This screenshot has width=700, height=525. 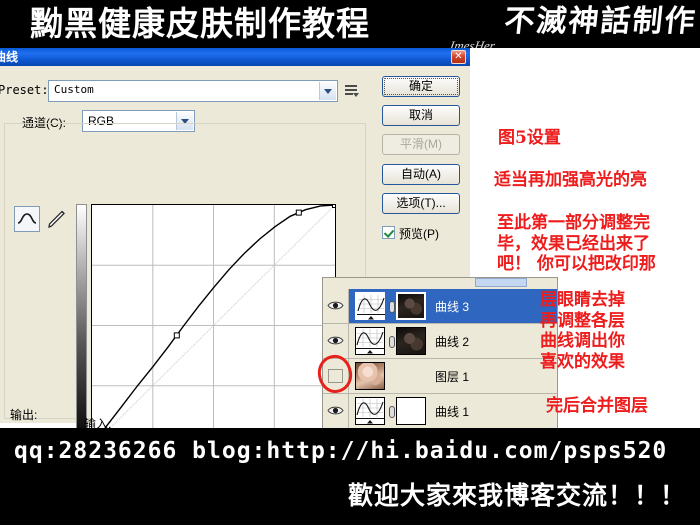 What do you see at coordinates (57, 219) in the screenshot?
I see `pencil-tool-icon` at bounding box center [57, 219].